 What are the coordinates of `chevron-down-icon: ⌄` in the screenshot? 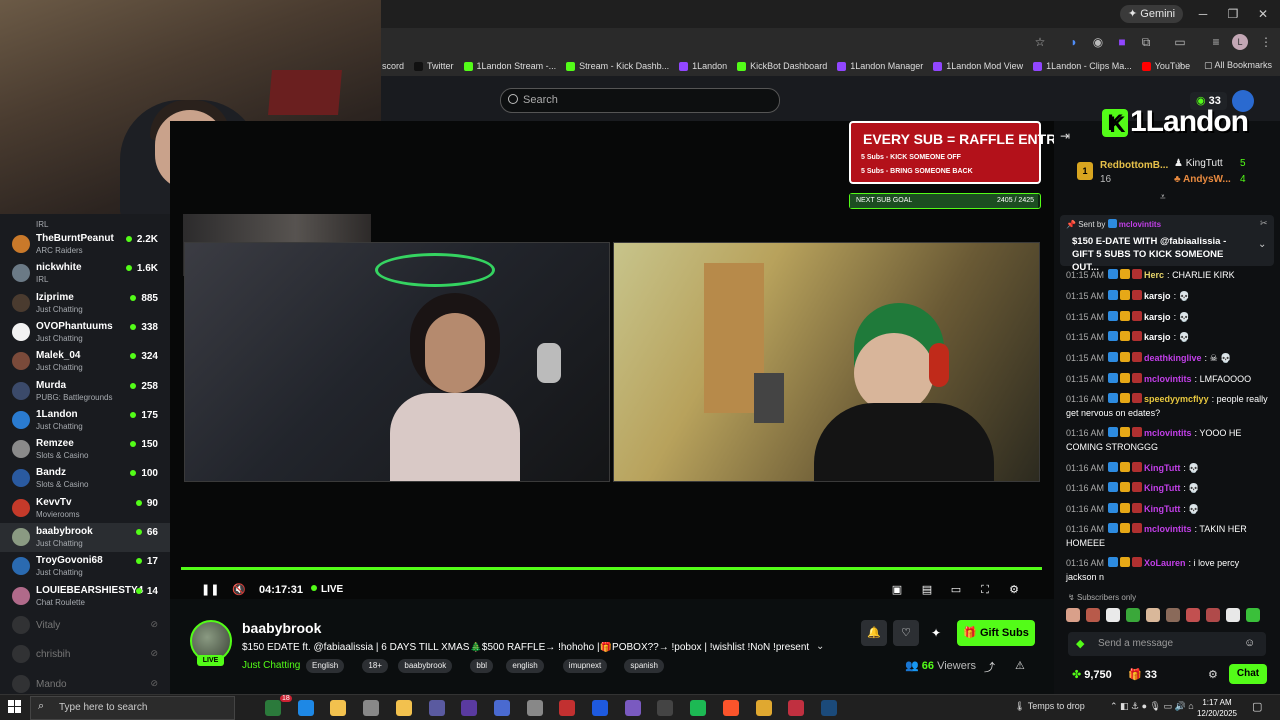 It's located at (820, 646).